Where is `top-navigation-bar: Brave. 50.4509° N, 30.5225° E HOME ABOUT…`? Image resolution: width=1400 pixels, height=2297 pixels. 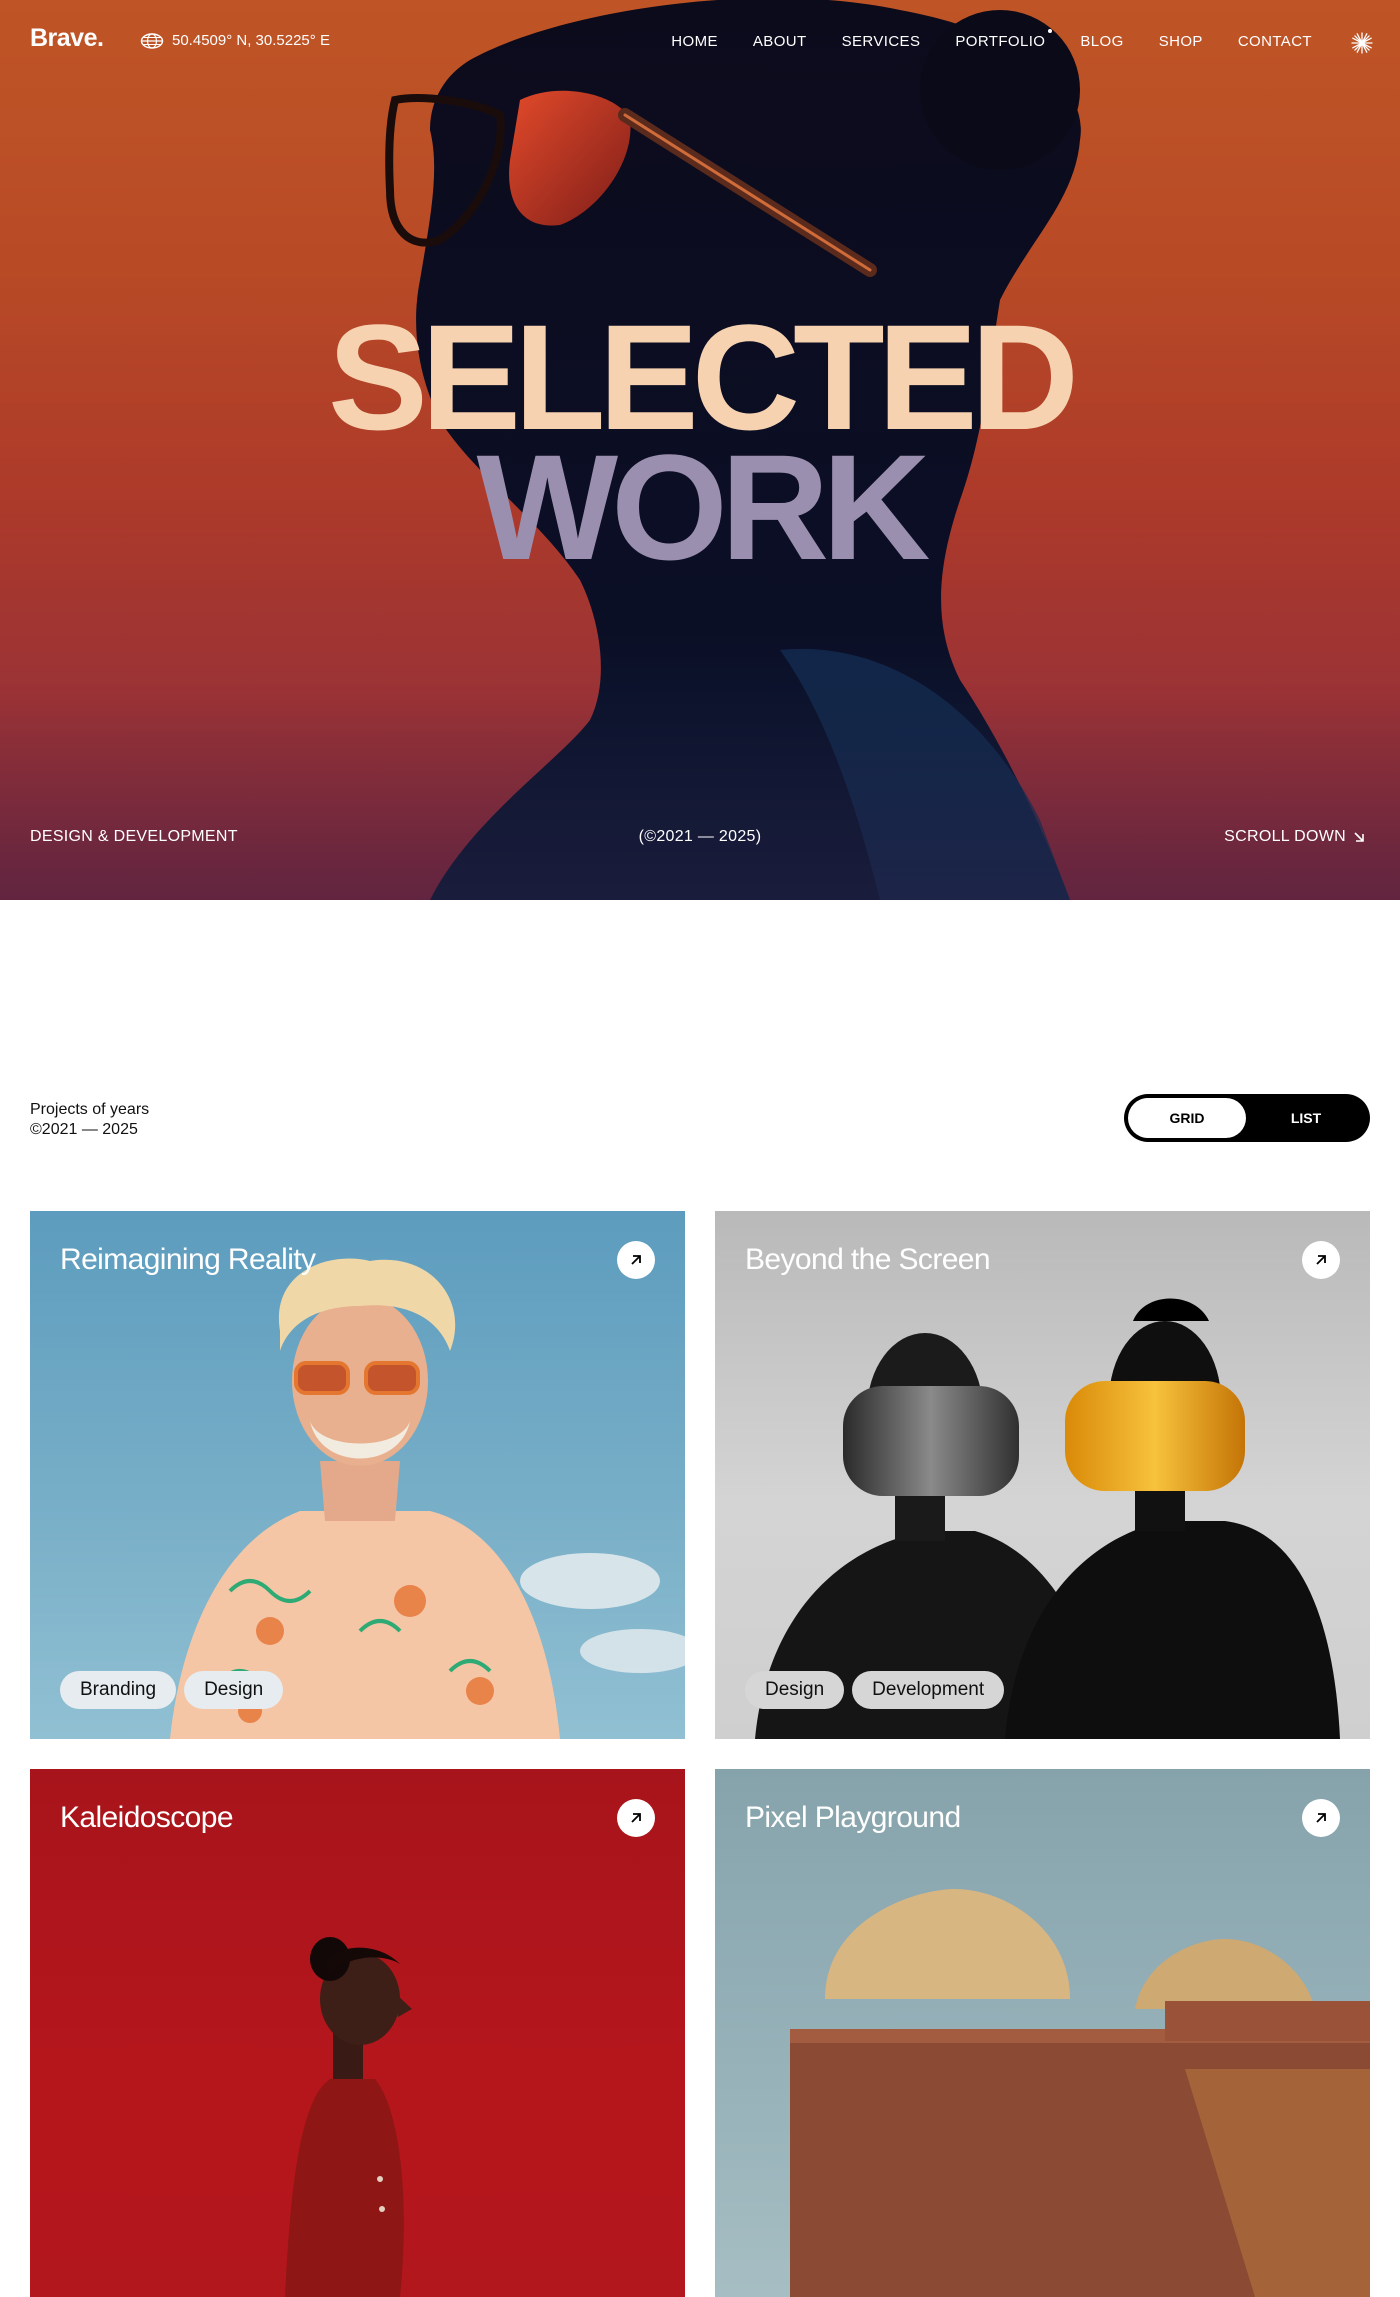 top-navigation-bar: Brave. 50.4509° N, 30.5225° E HOME ABOUT… is located at coordinates (700, 43).